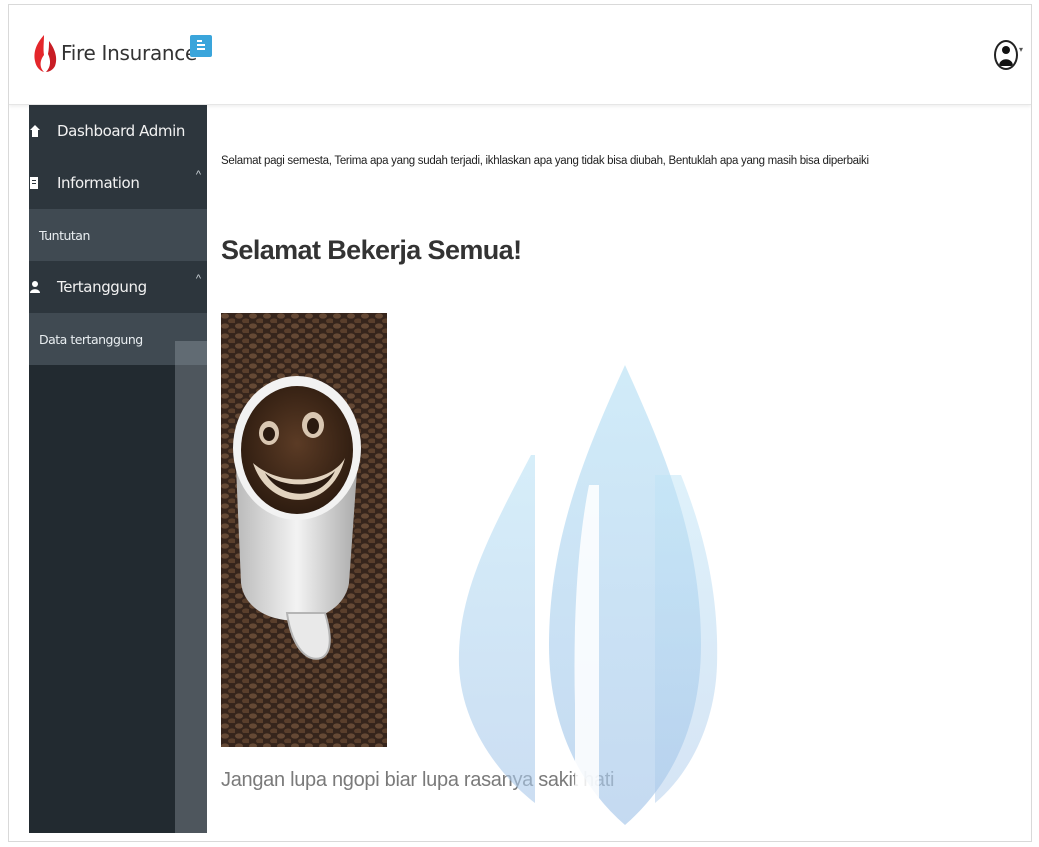  Describe the element at coordinates (45, 53) in the screenshot. I see `flame-icon` at that location.